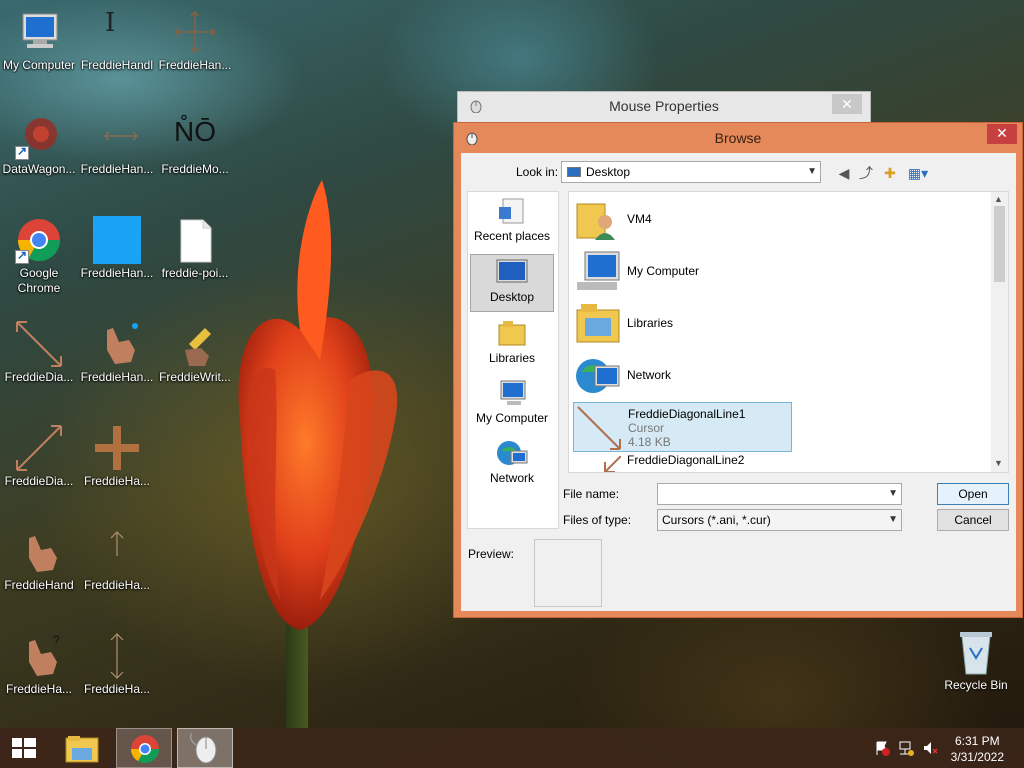  Describe the element at coordinates (574, 172) in the screenshot. I see `desktop-small-icon` at that location.